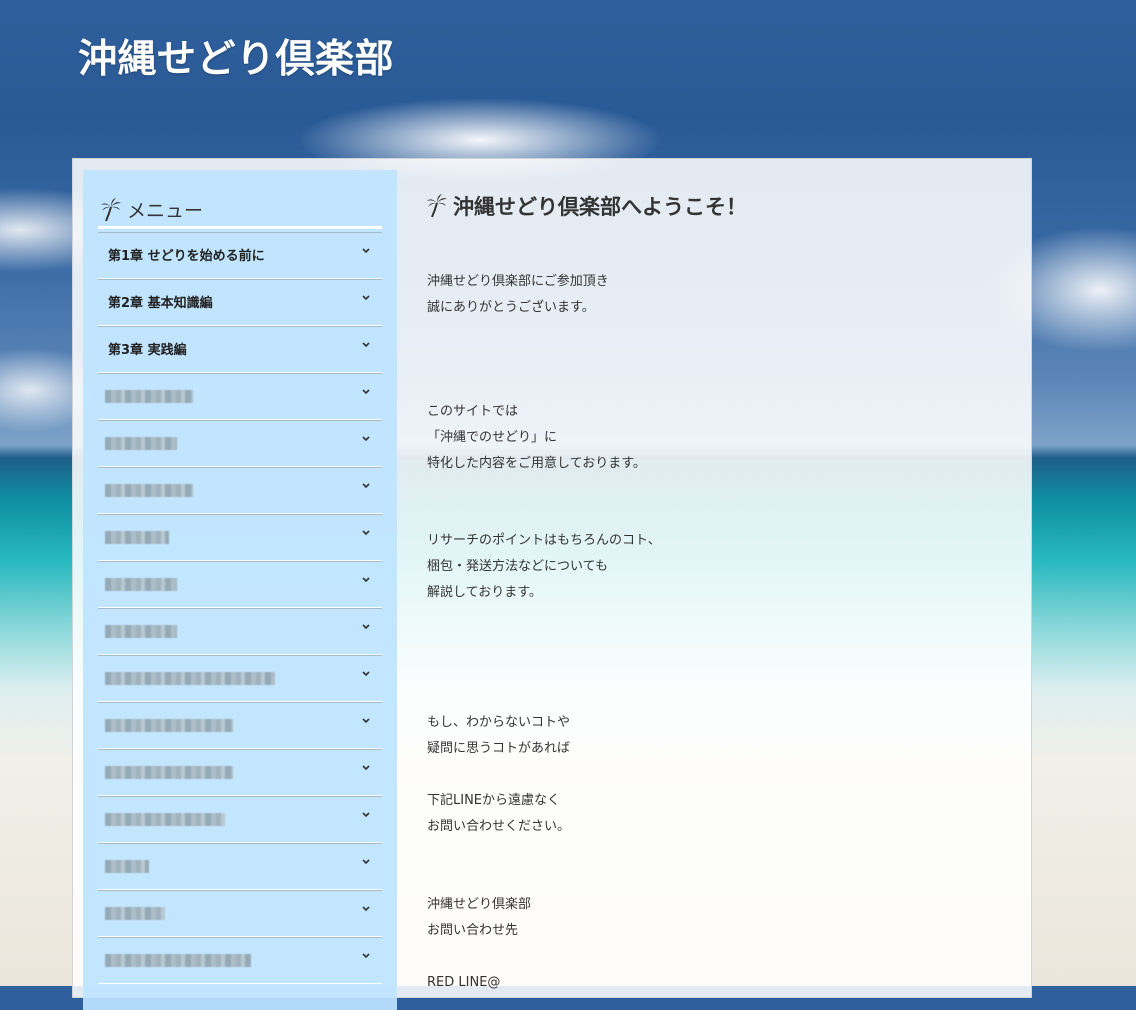  What do you see at coordinates (240, 227) in the screenshot?
I see `menu-title-divider` at bounding box center [240, 227].